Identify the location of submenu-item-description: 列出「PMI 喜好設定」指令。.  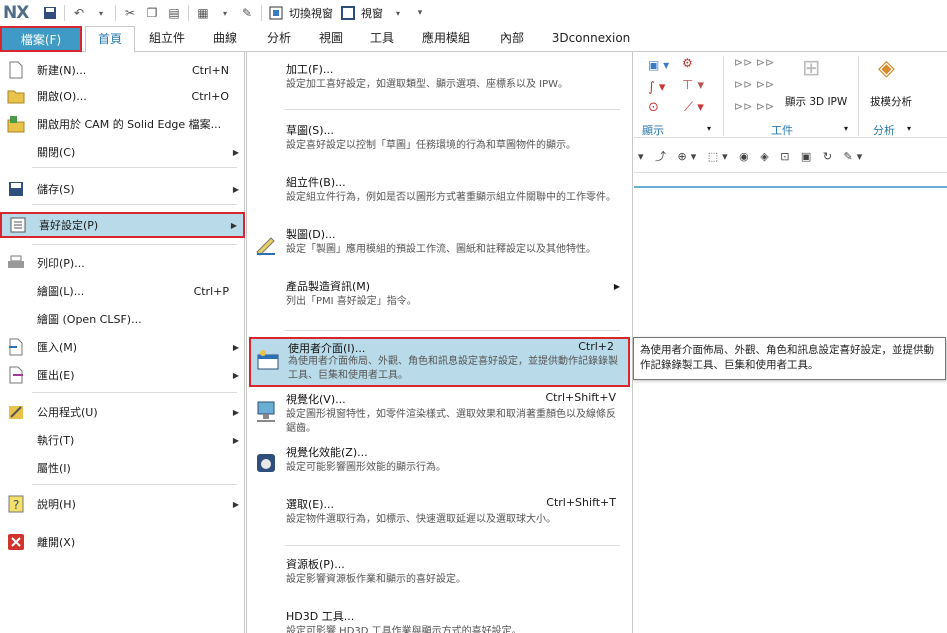
(351, 301).